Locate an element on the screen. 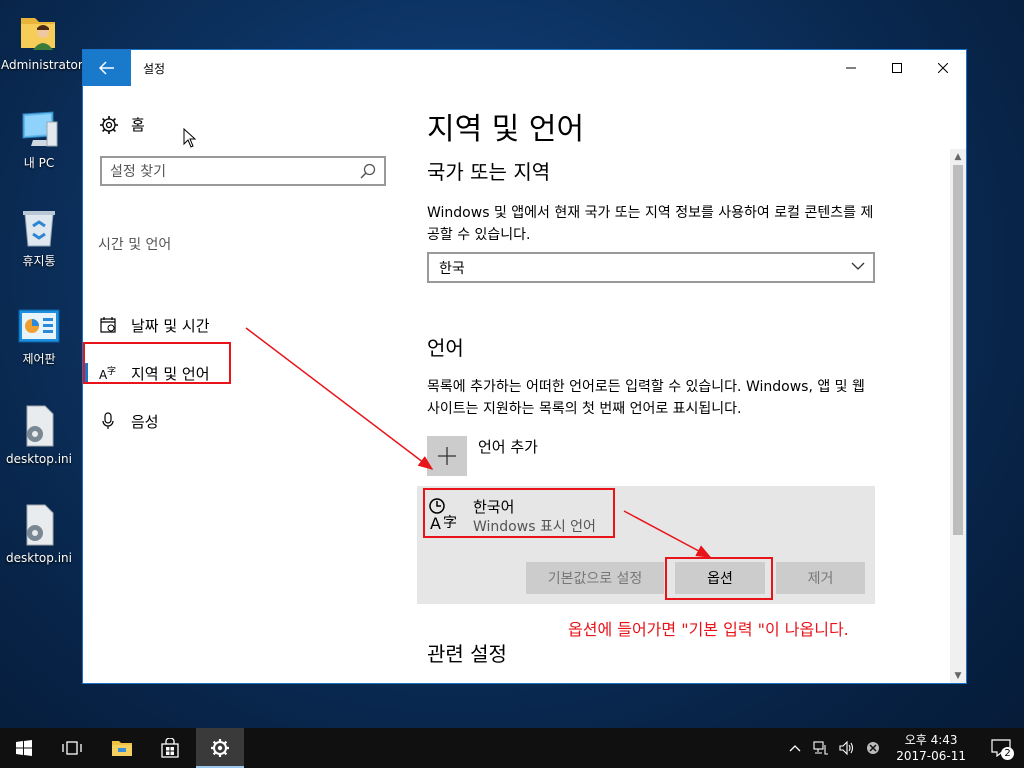 The image size is (1024, 768). annotation-text: 옵션에 들어가면 "기본 입력 "이 나옵니다. is located at coordinates (708, 629).